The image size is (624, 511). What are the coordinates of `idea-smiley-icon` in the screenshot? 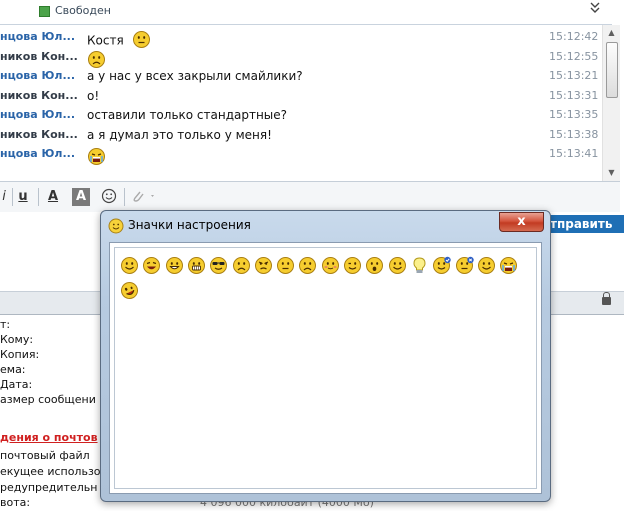 It's located at (419, 265).